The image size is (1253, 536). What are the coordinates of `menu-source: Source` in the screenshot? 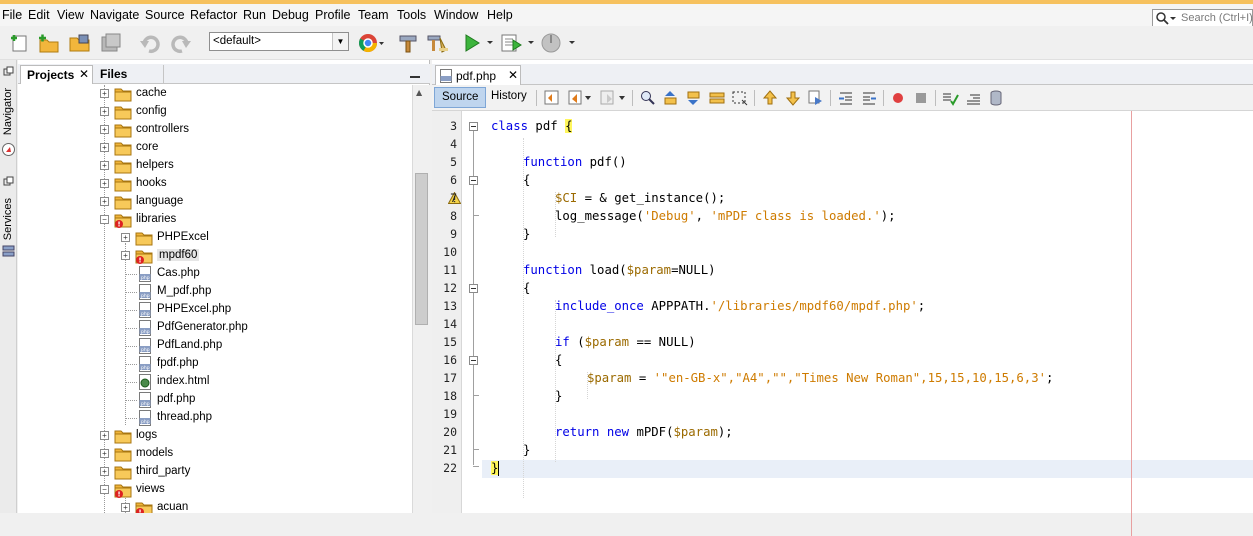 It's located at (165, 15).